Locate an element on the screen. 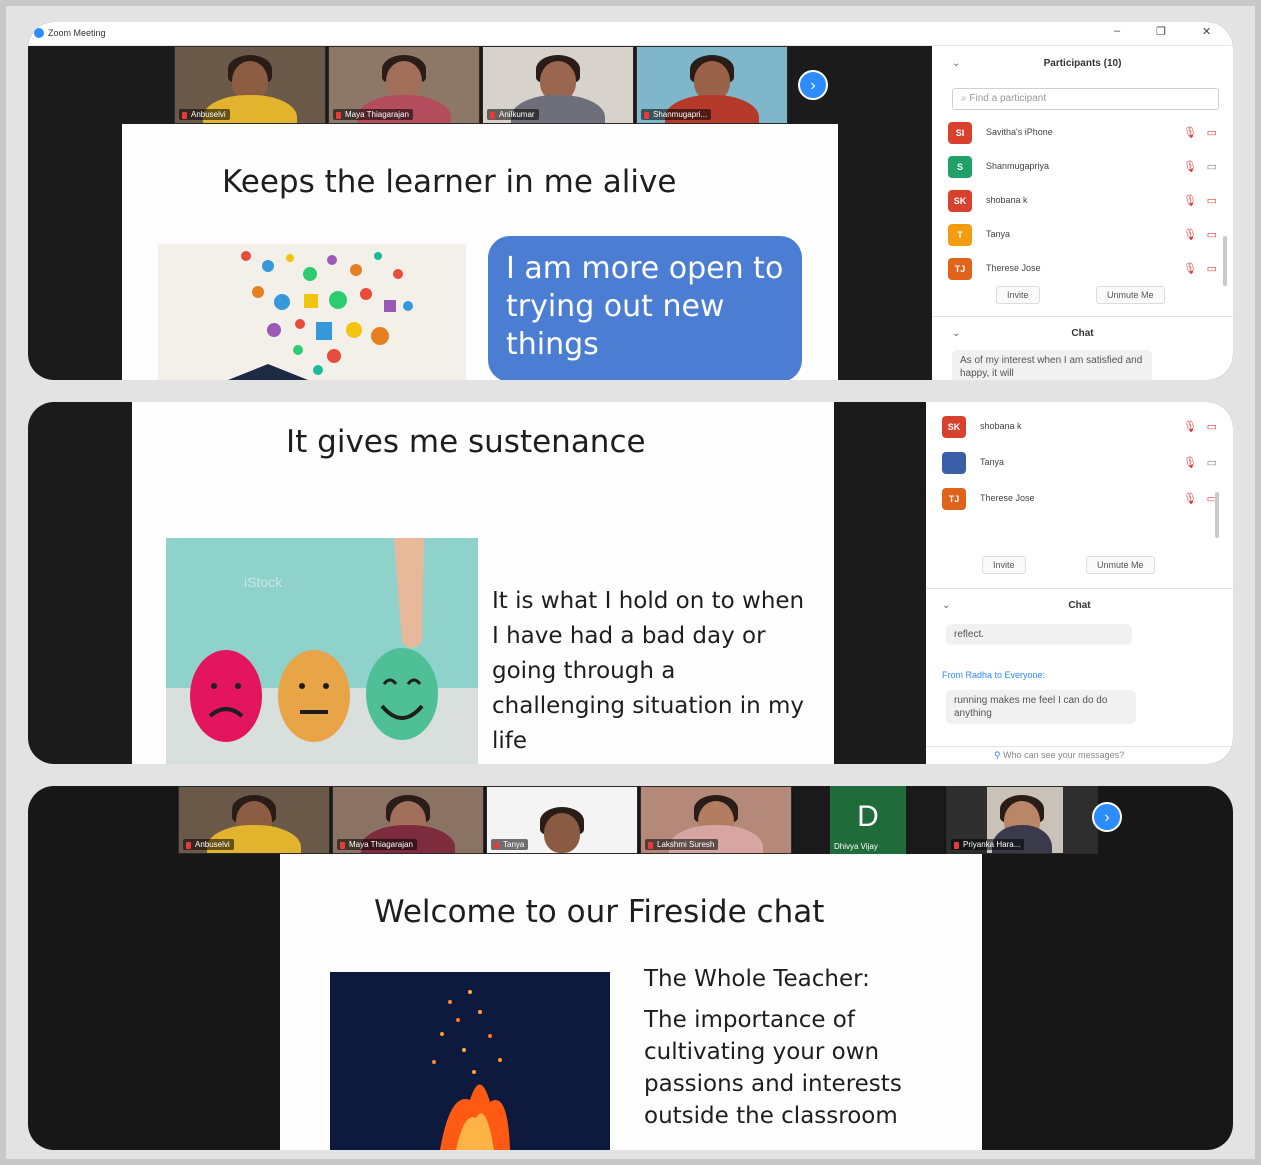  participant-face is located at coordinates (562, 833).